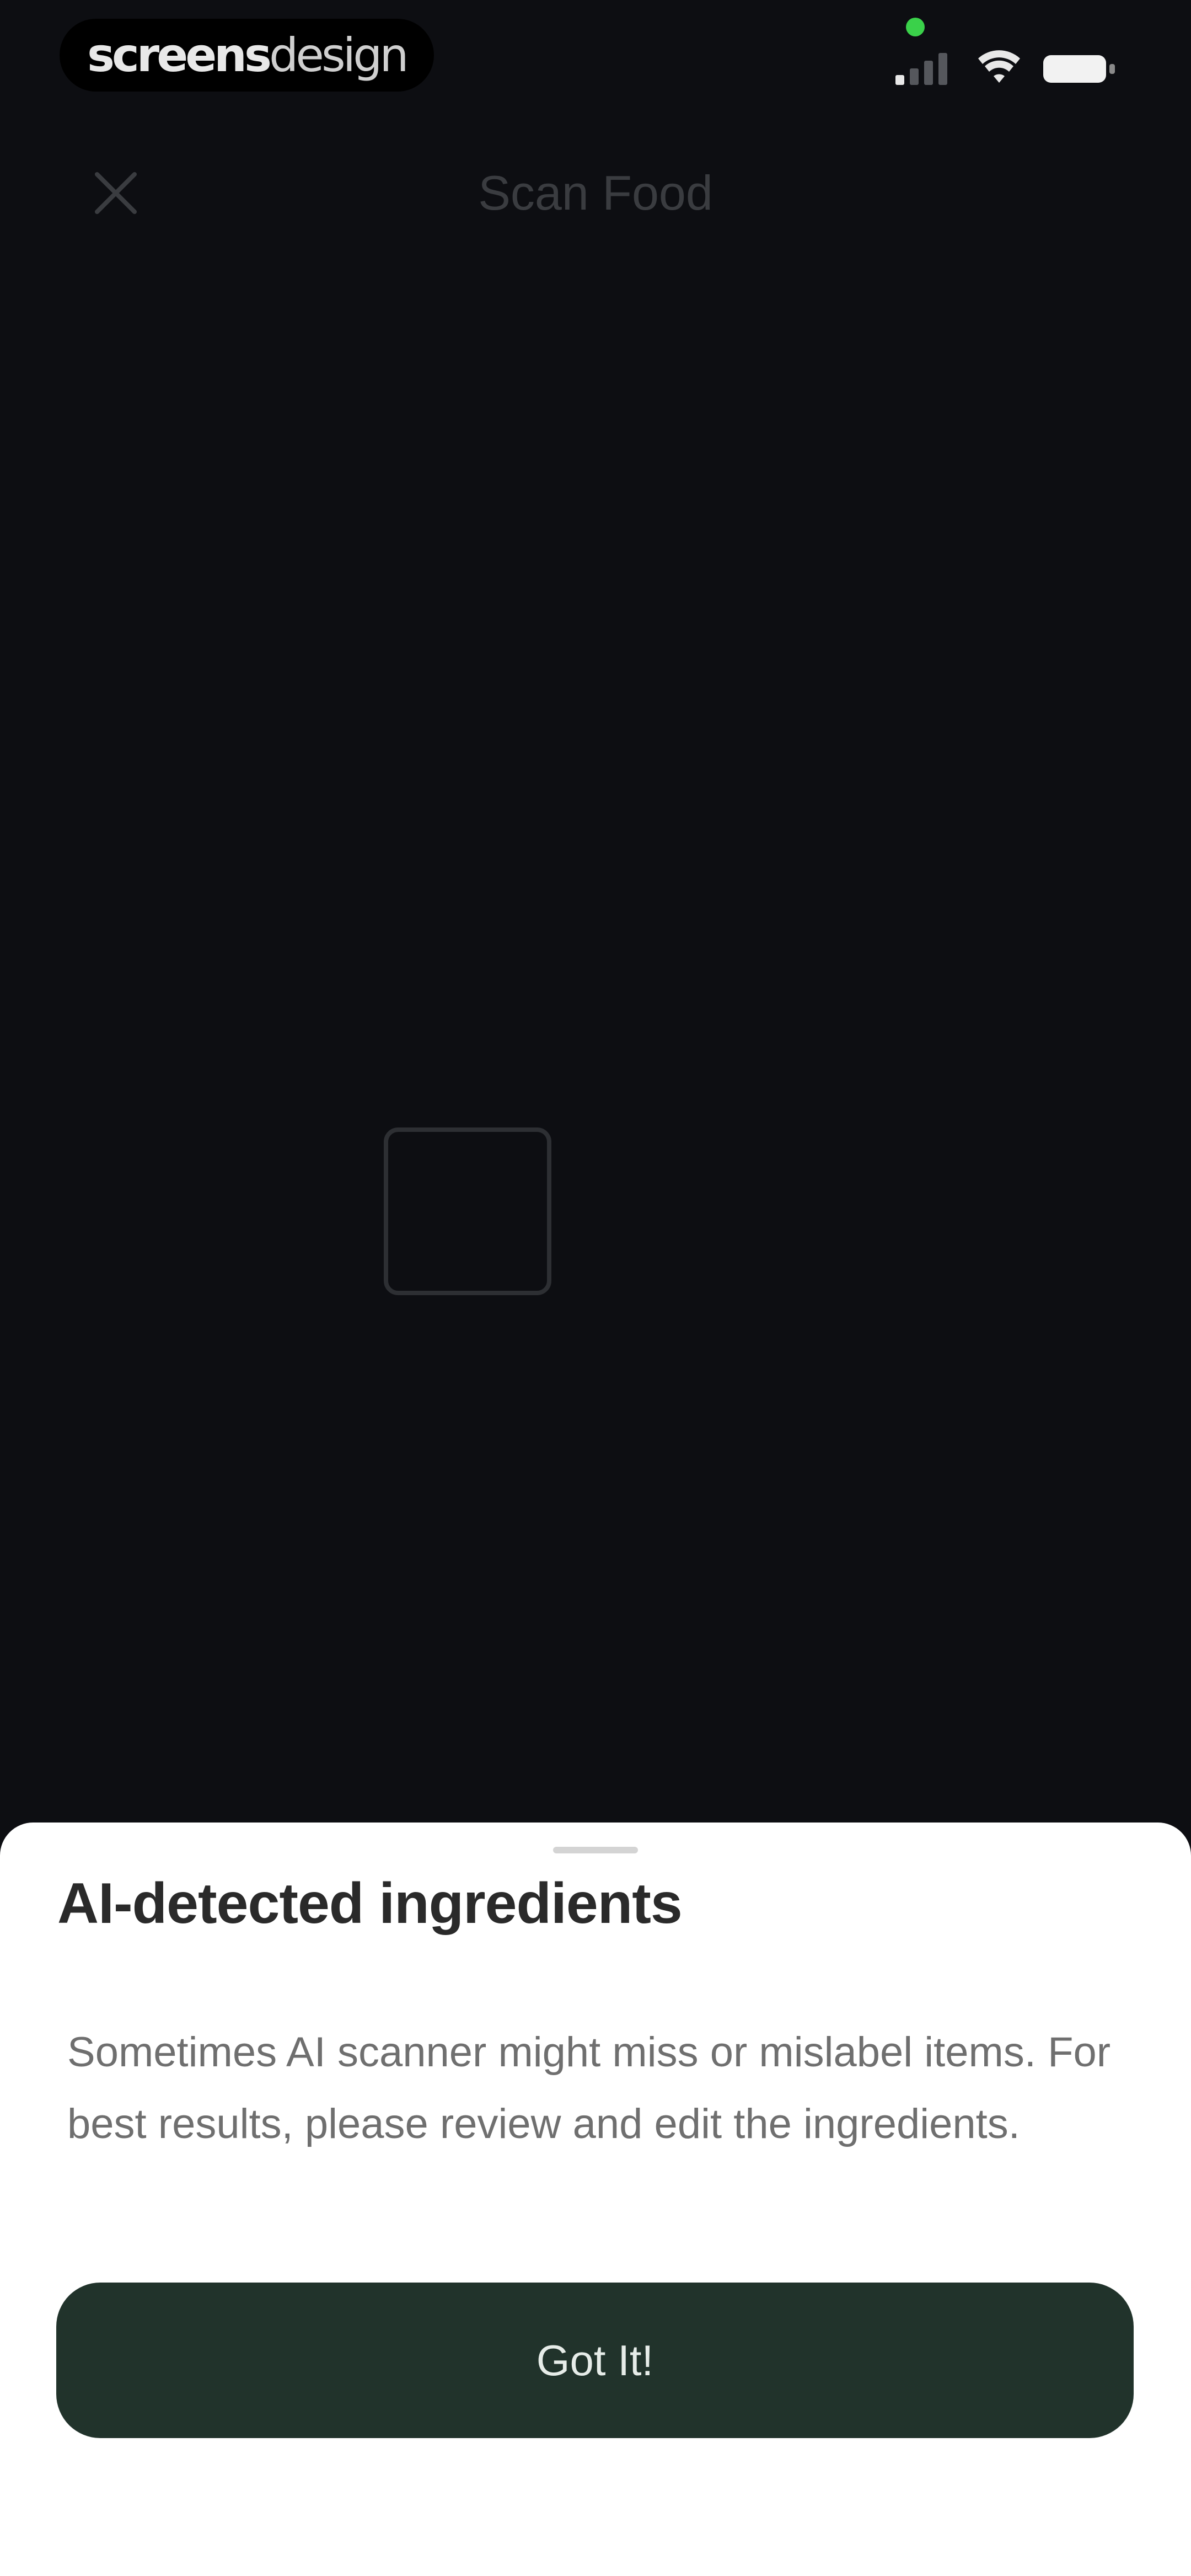 This screenshot has height=2576, width=1191. I want to click on screen-title: Scan Food, so click(595, 192).